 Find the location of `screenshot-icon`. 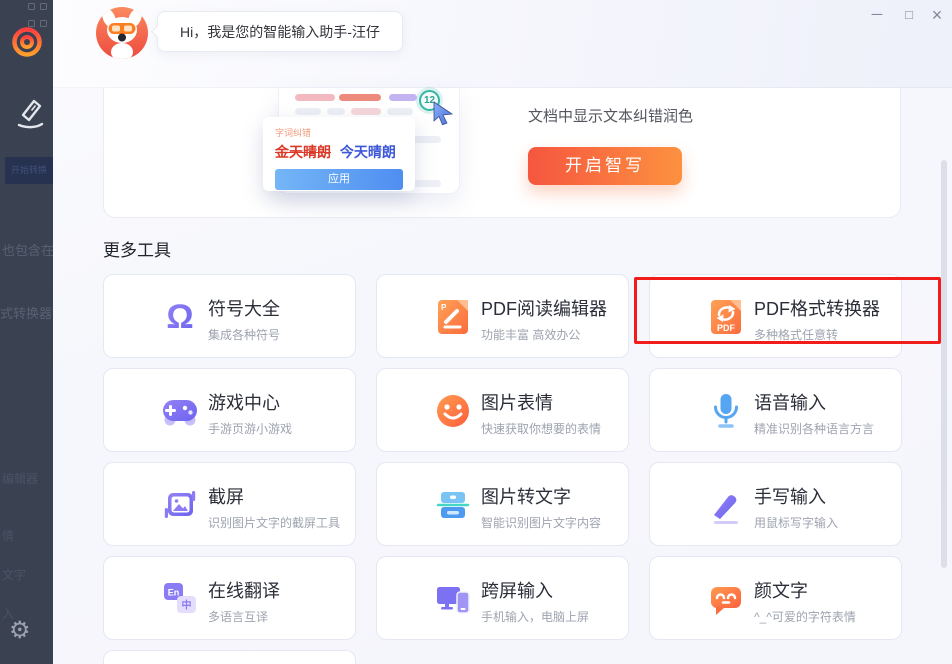

screenshot-icon is located at coordinates (180, 505).